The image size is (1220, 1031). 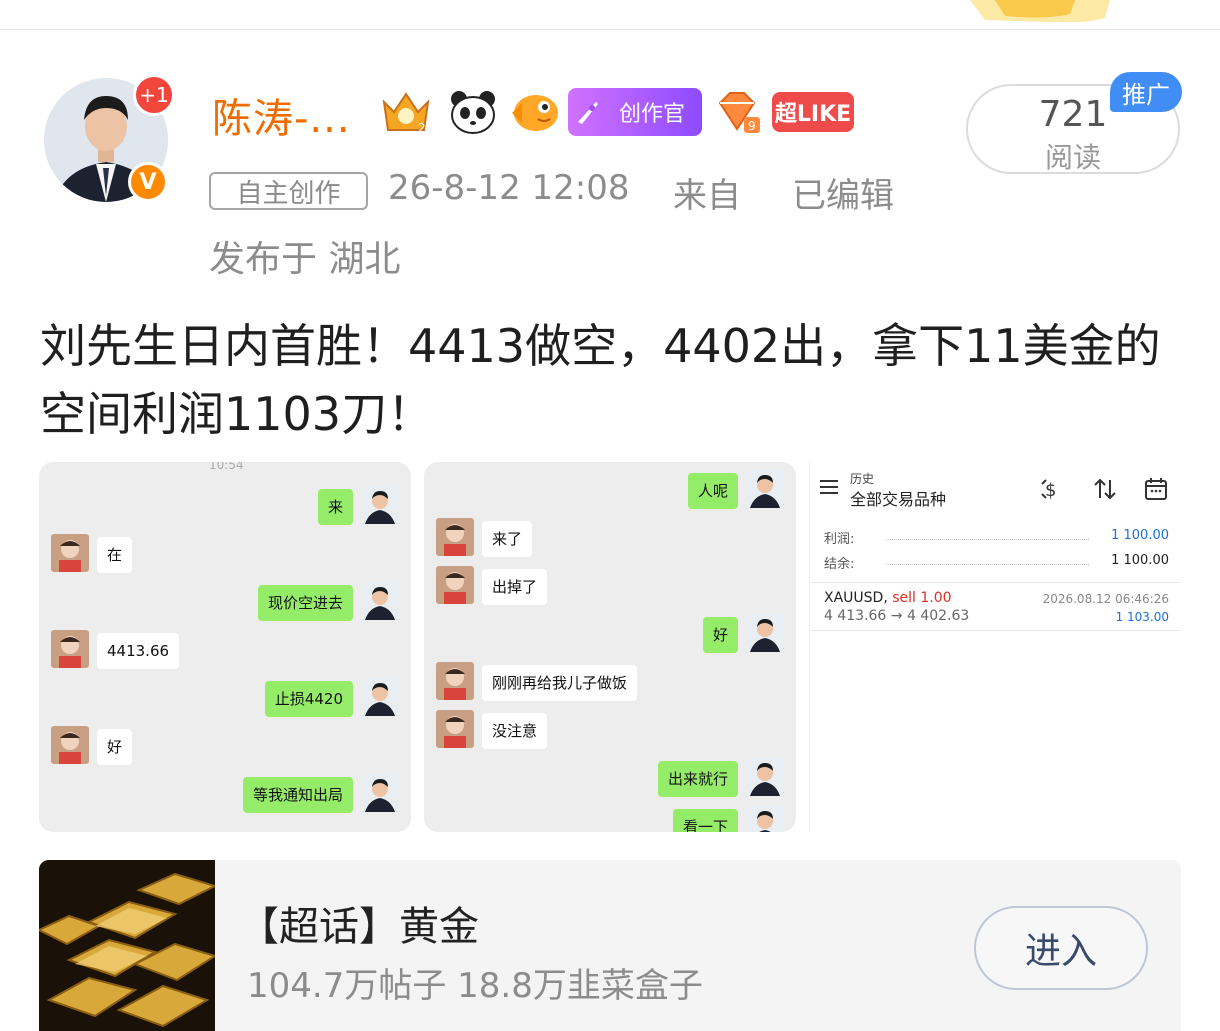 What do you see at coordinates (225, 508) in the screenshot?
I see `chat-message: 来` at bounding box center [225, 508].